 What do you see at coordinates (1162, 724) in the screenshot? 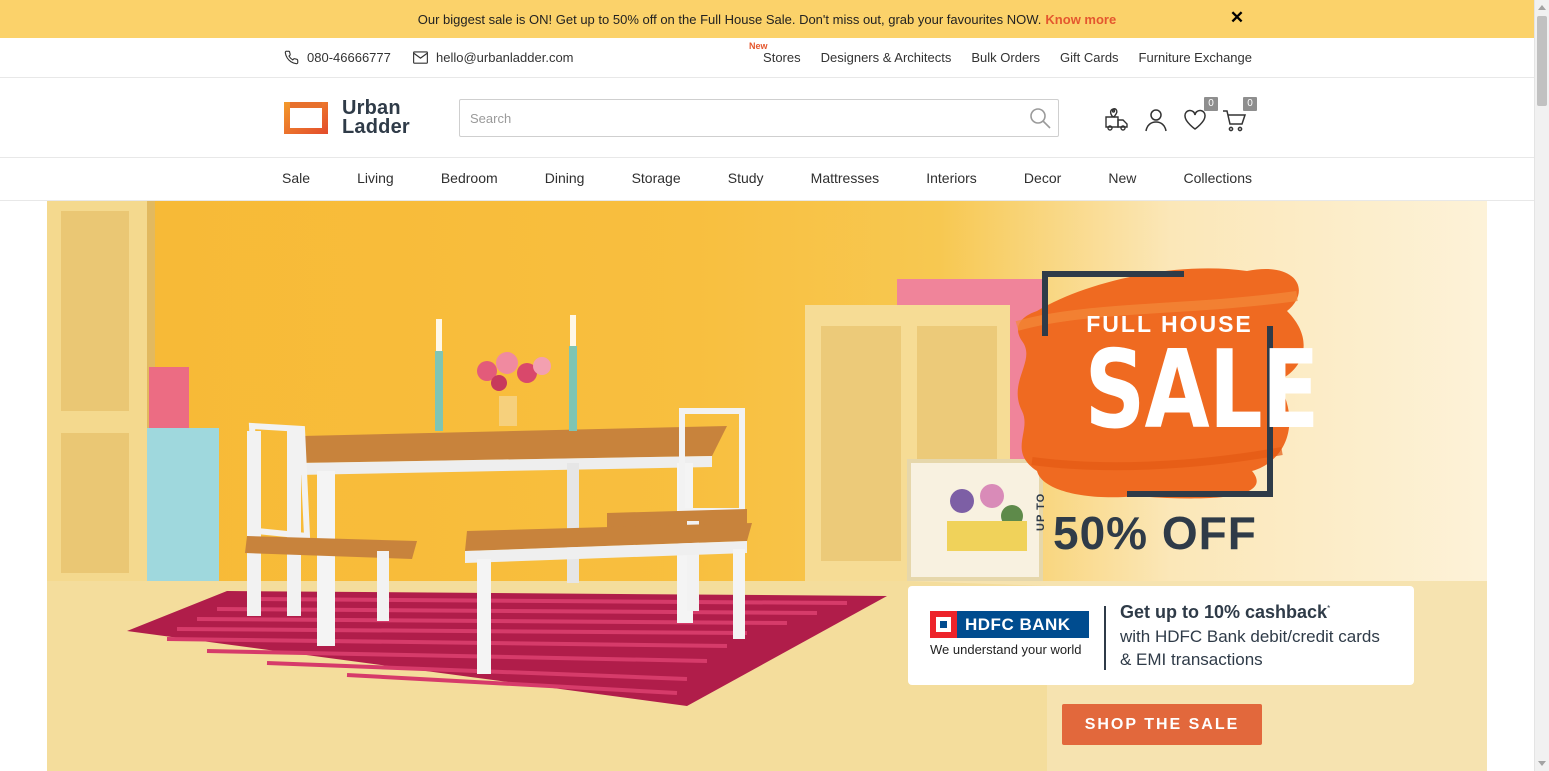
I see `shop-the-sale-button: SHOP THE SALE` at bounding box center [1162, 724].